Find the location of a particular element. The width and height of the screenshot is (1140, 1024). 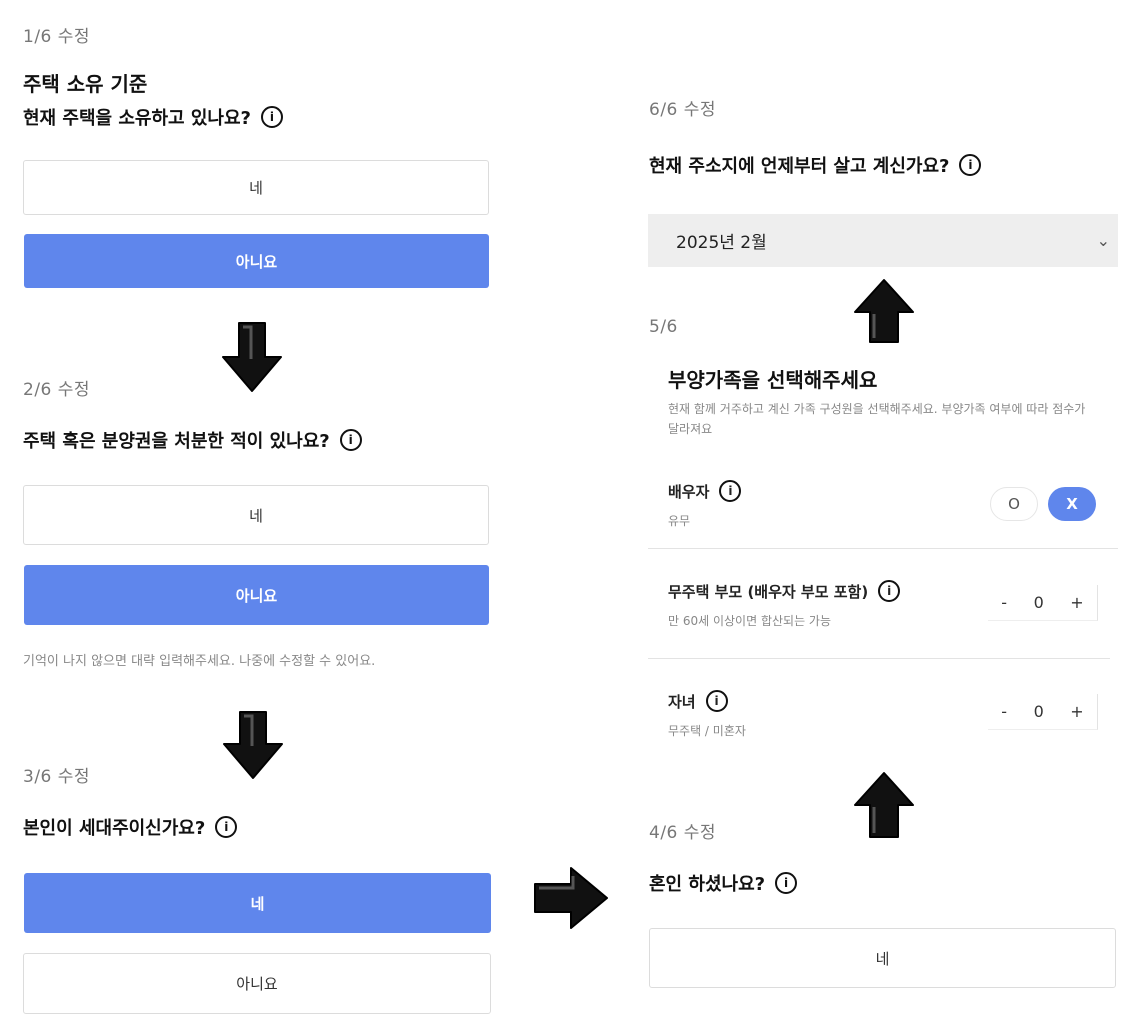

children-minus-button: - is located at coordinates (1004, 711).